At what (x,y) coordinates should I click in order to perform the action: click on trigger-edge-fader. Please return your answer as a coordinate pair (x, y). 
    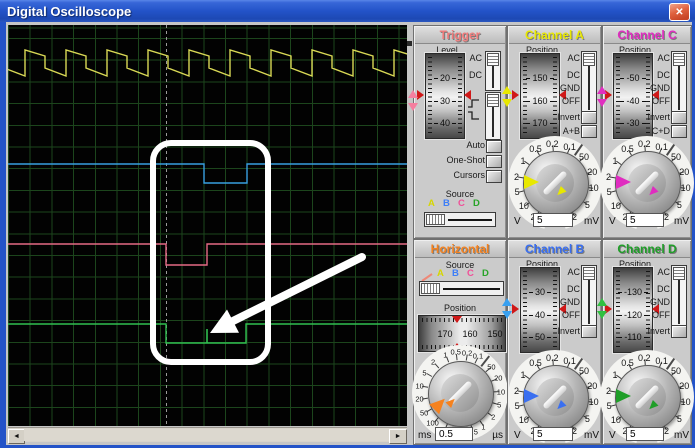
    Looking at the image, I should click on (493, 116).